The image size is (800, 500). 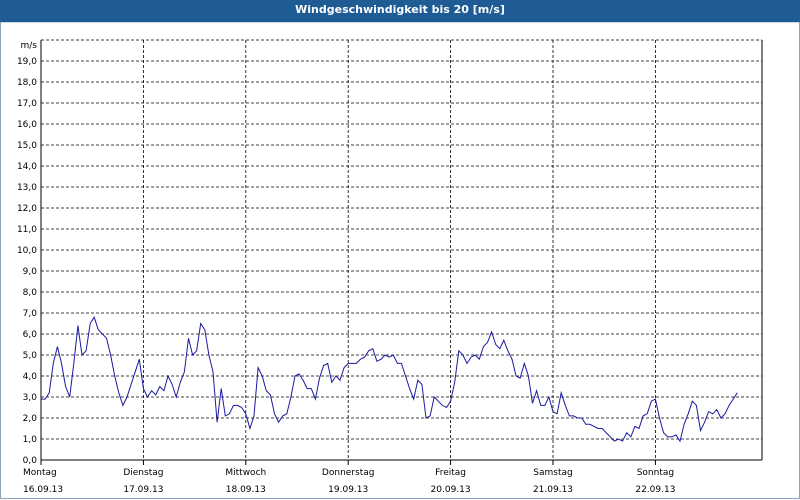 What do you see at coordinates (30, 398) in the screenshot?
I see `y-tick-label: 3,0` at bounding box center [30, 398].